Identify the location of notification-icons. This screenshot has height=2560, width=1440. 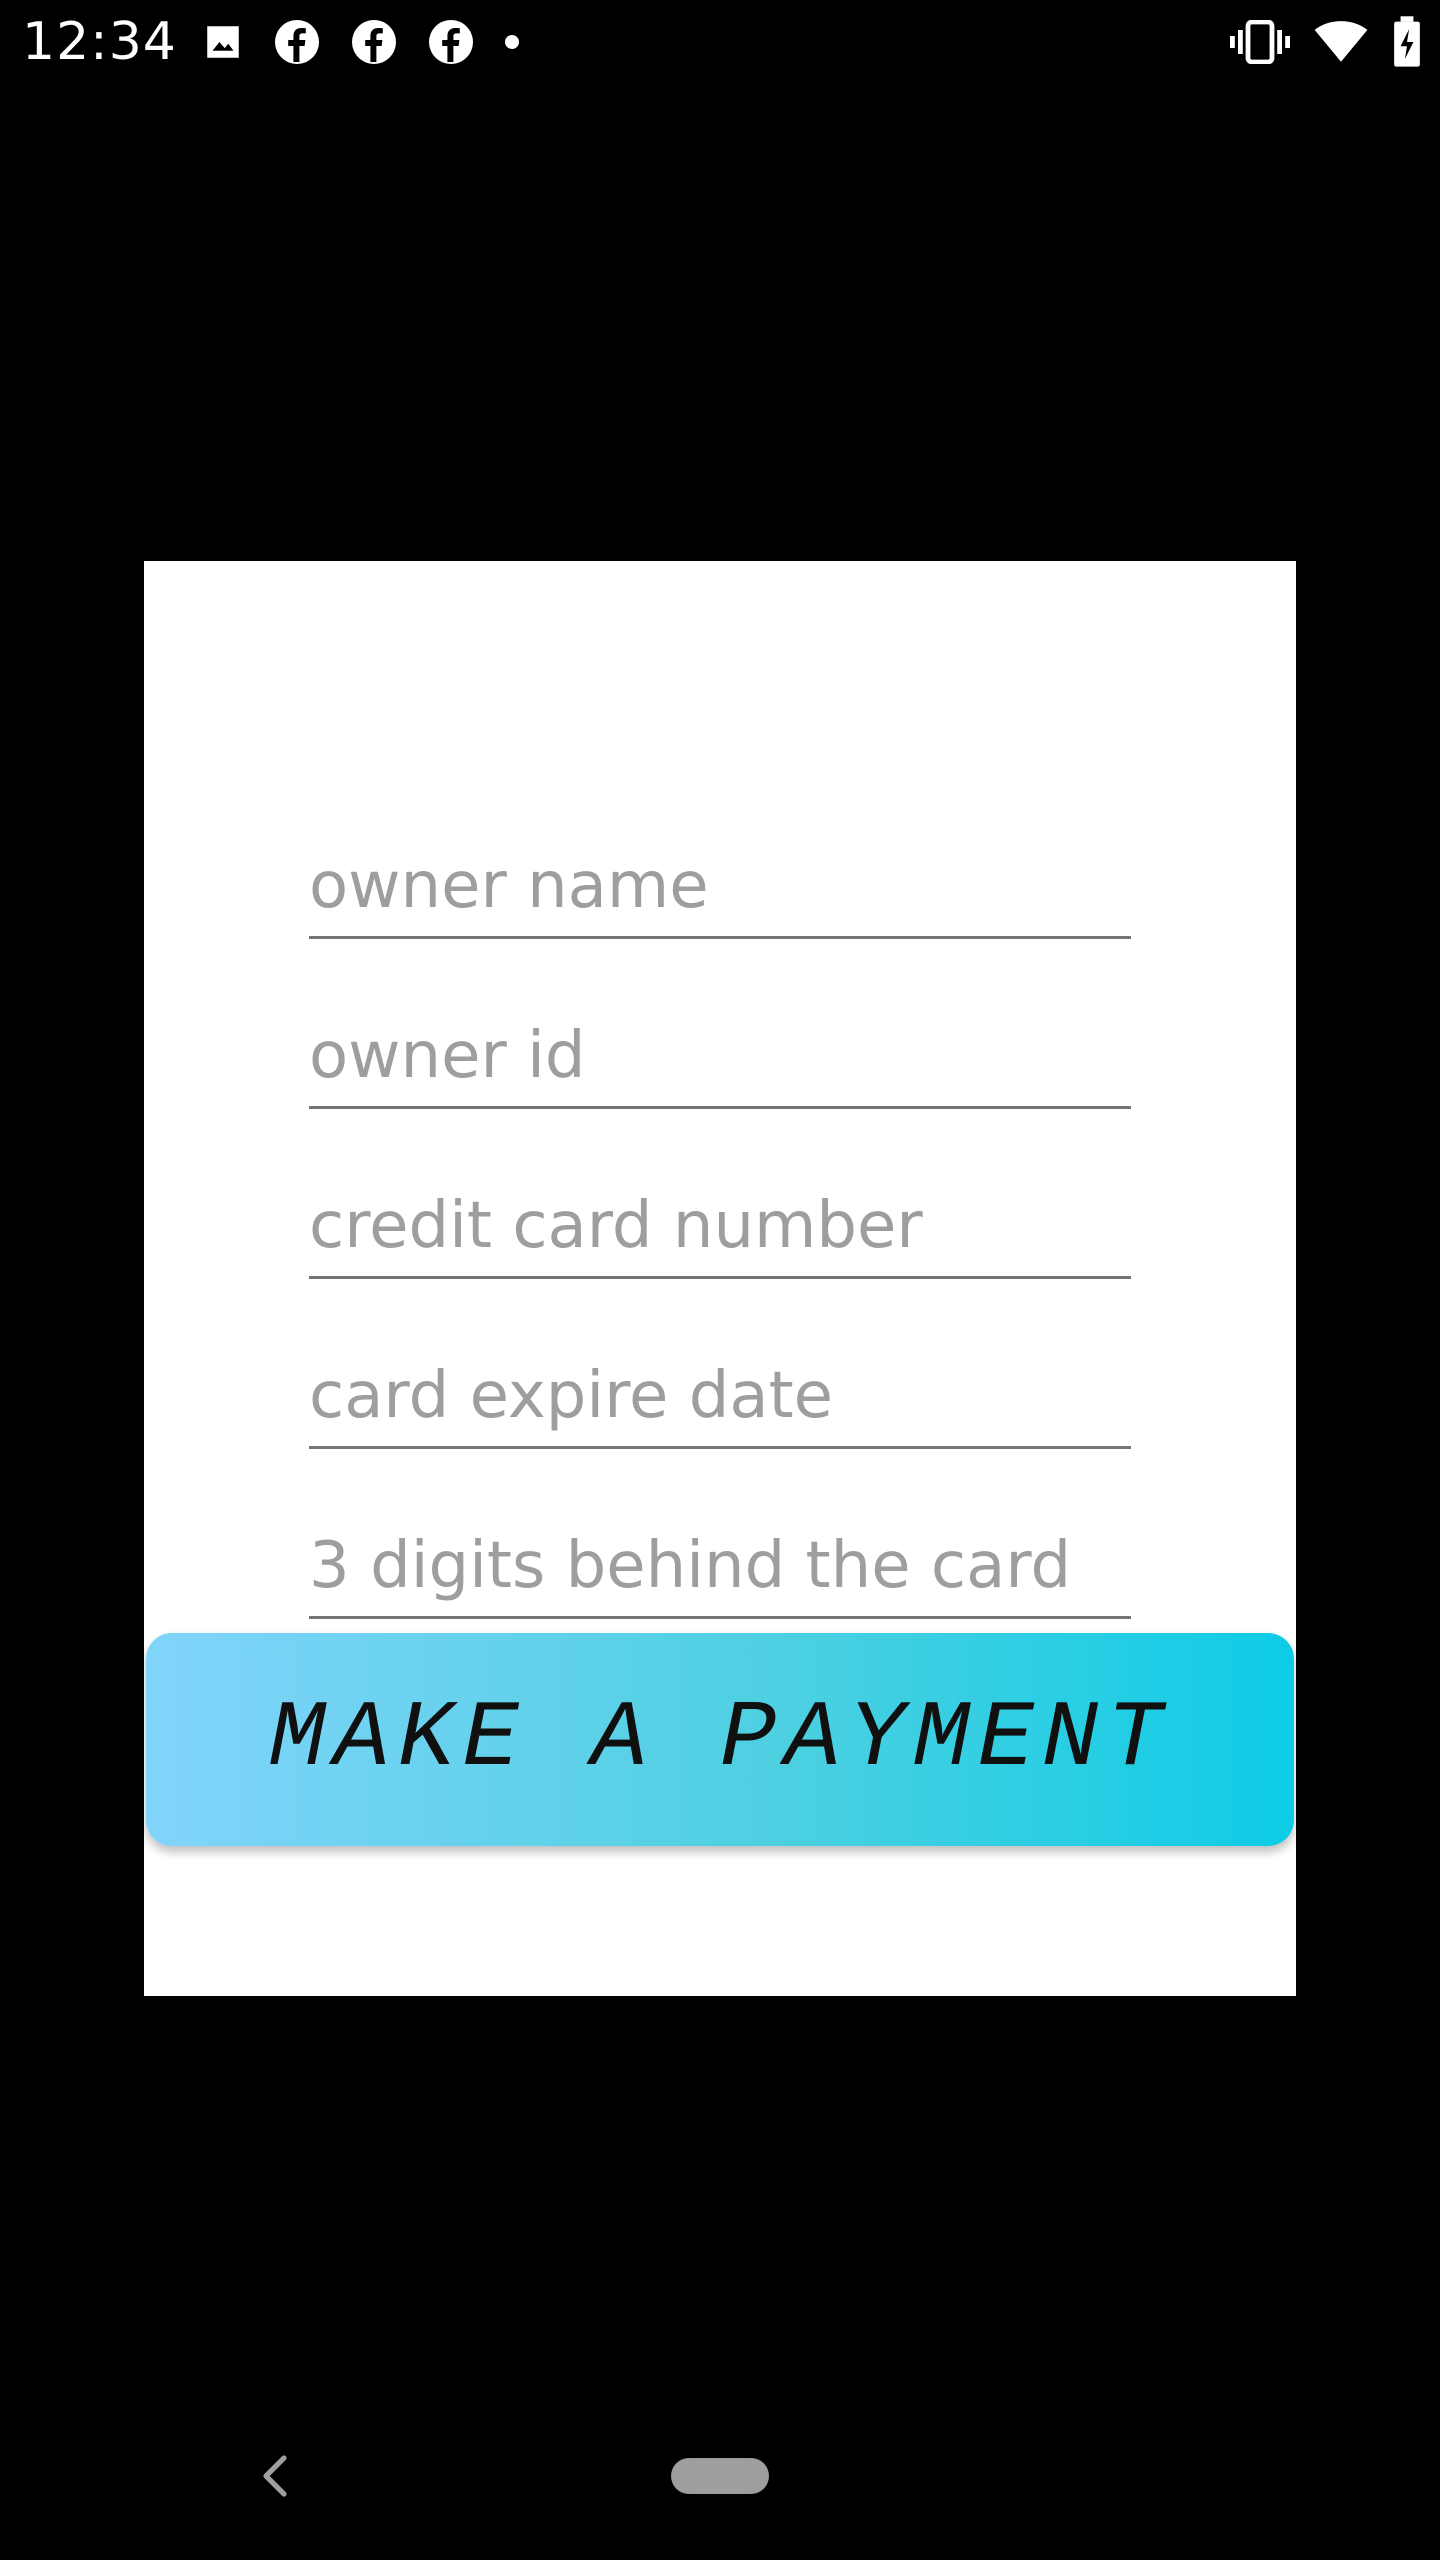
(361, 42).